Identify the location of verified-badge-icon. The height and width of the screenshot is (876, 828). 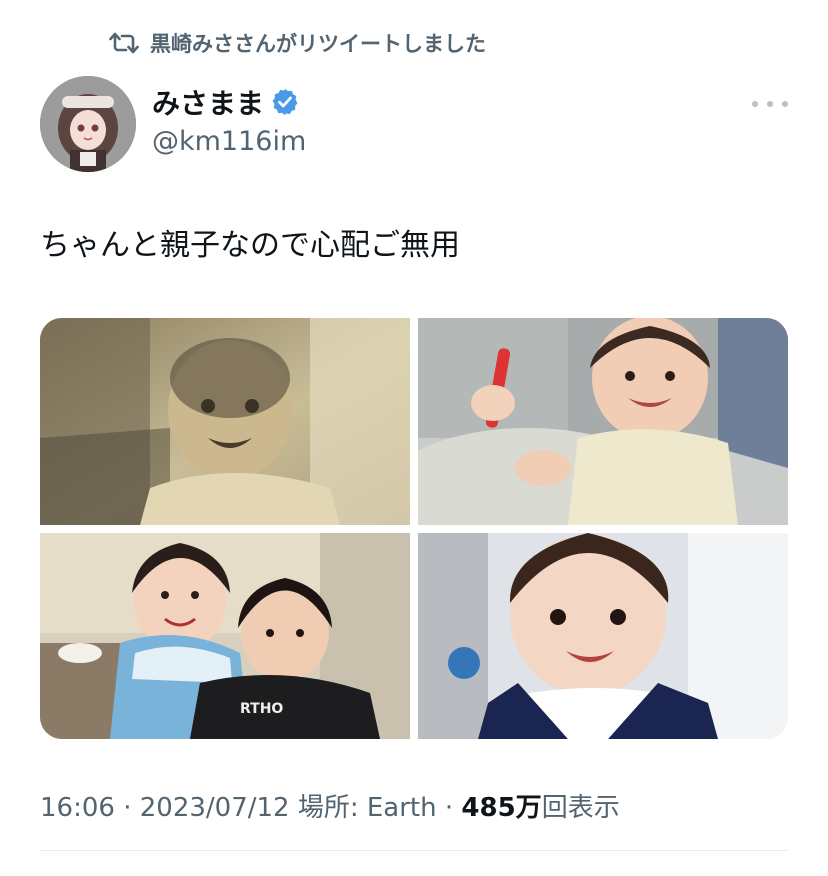
(285, 102).